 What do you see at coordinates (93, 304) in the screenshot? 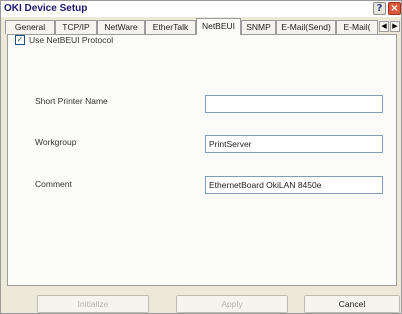
I see `initialize-button: Initialize` at bounding box center [93, 304].